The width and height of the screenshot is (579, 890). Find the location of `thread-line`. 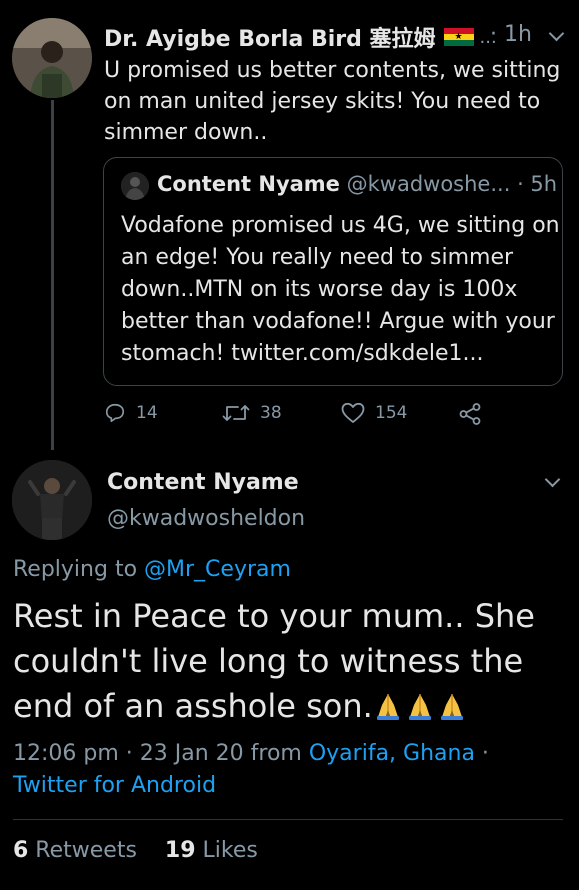

thread-line is located at coordinates (52, 275).